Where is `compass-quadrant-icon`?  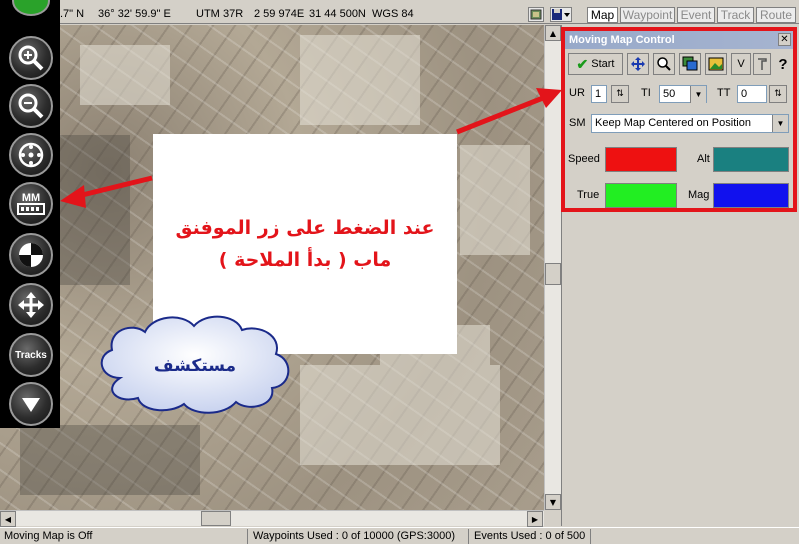
compass-quadrant-icon is located at coordinates (31, 255).